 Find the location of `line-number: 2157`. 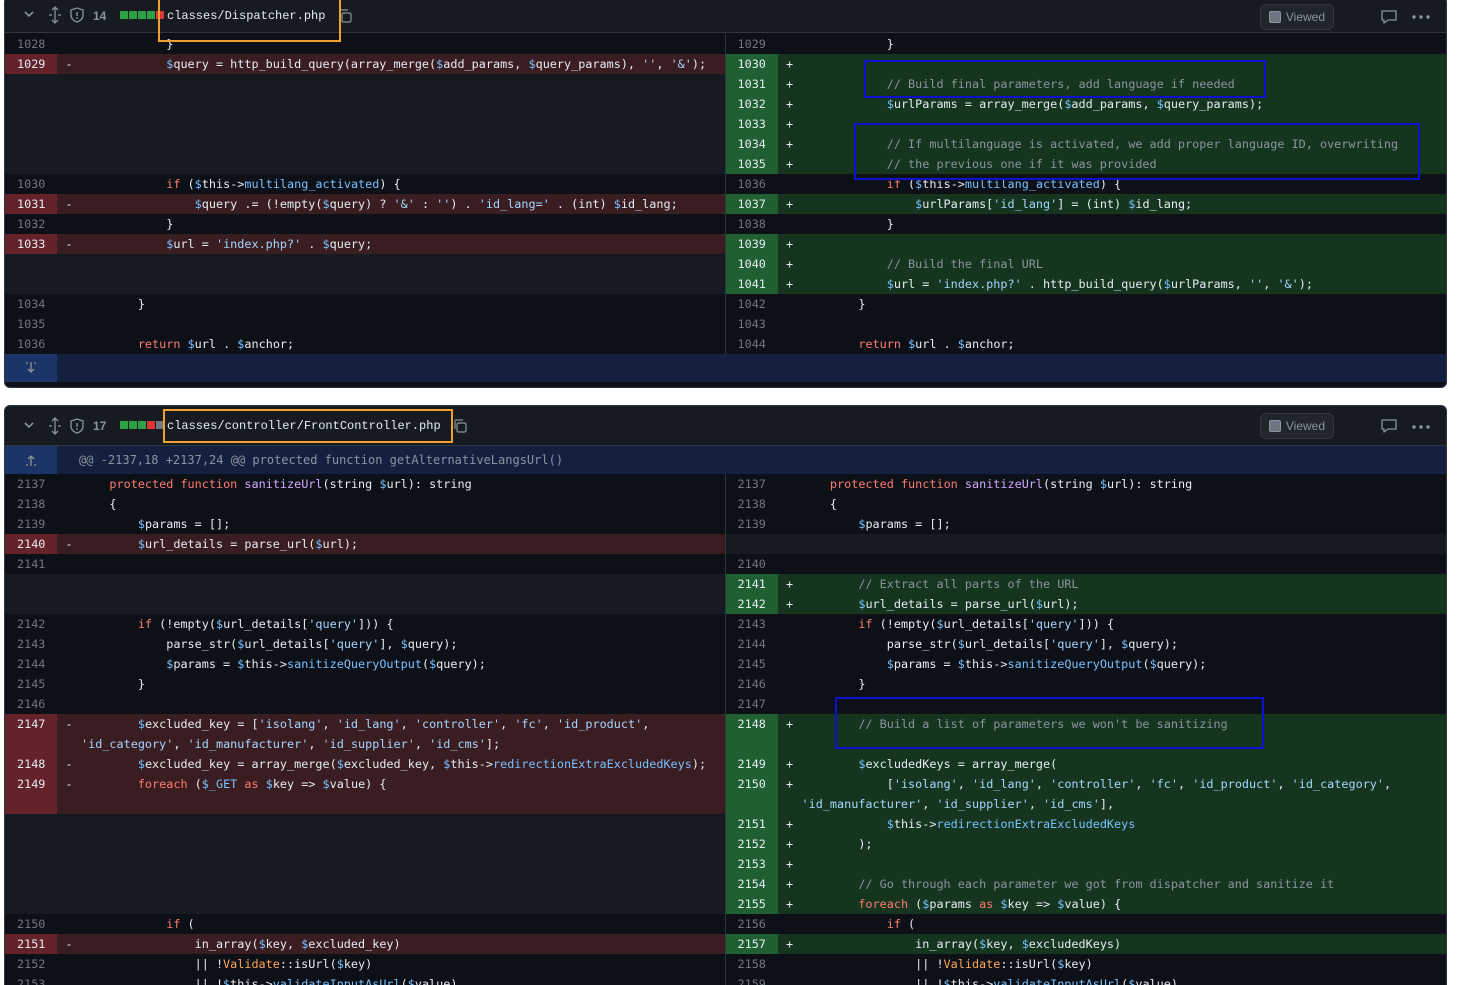

line-number: 2157 is located at coordinates (751, 944).